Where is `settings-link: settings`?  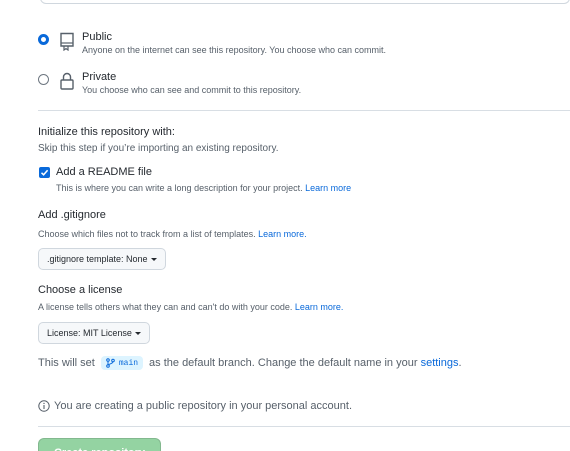 settings-link: settings is located at coordinates (440, 363).